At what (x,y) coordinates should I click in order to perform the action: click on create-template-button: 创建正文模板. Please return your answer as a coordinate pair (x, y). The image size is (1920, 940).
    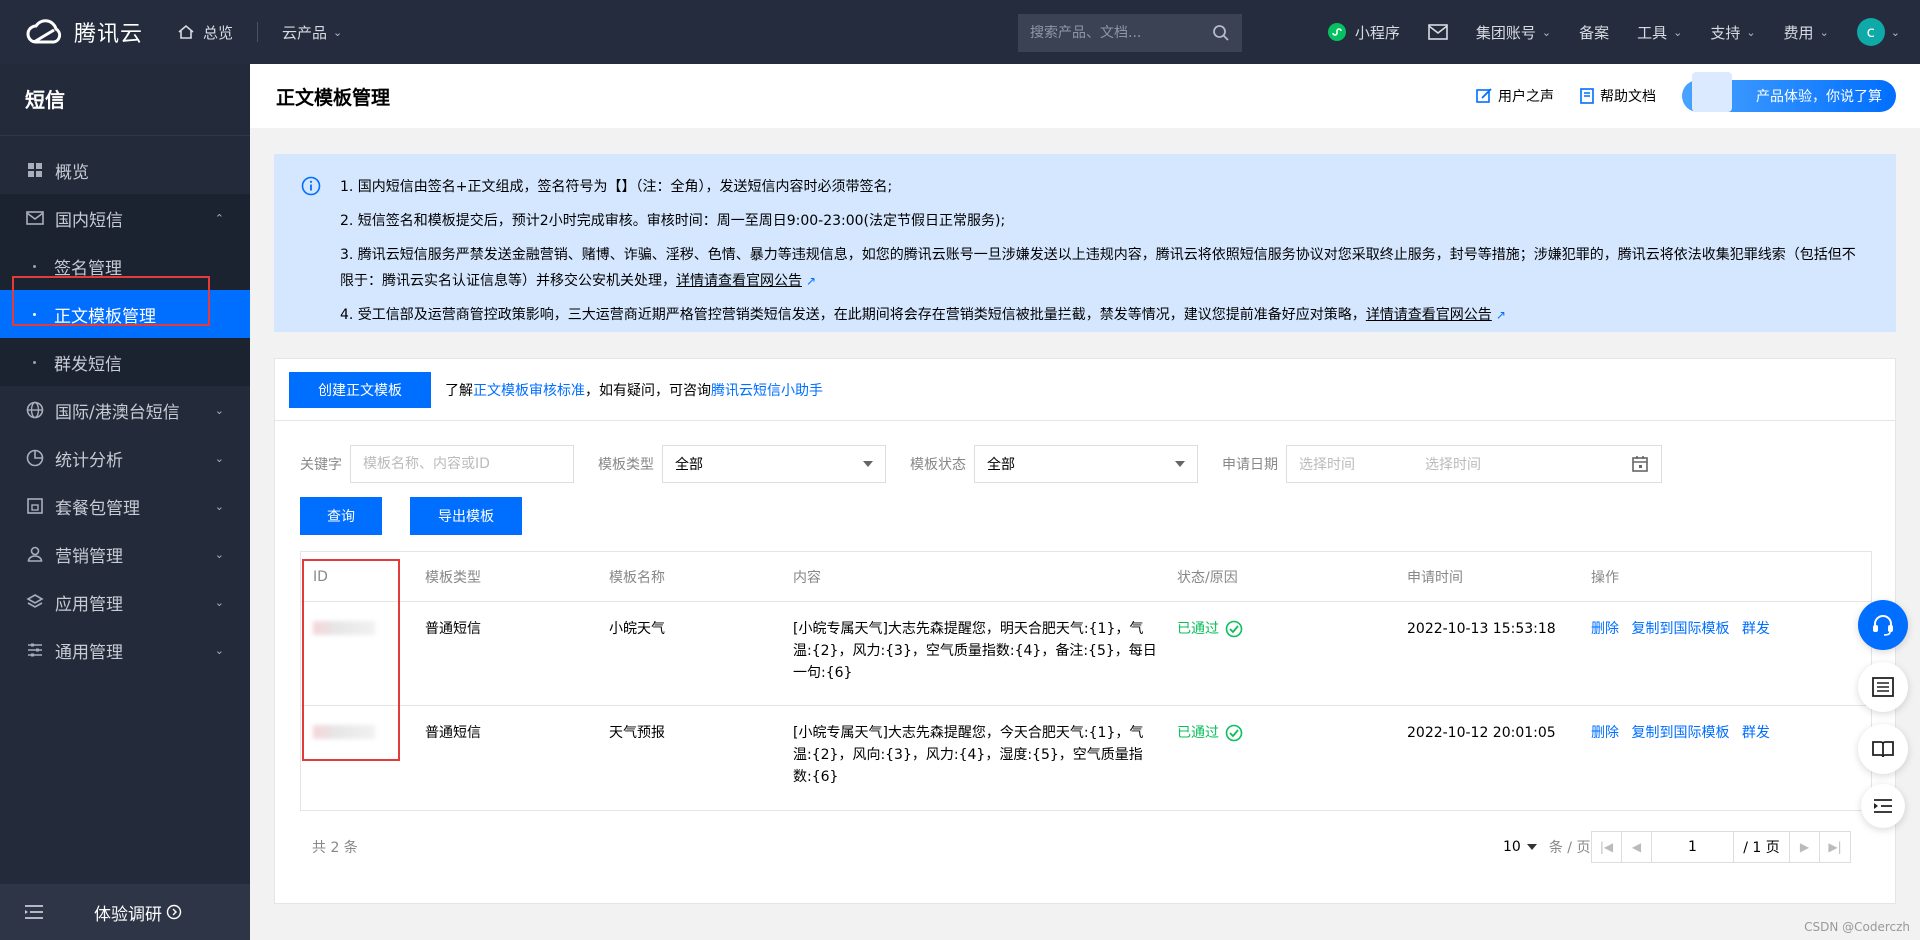
    Looking at the image, I should click on (360, 389).